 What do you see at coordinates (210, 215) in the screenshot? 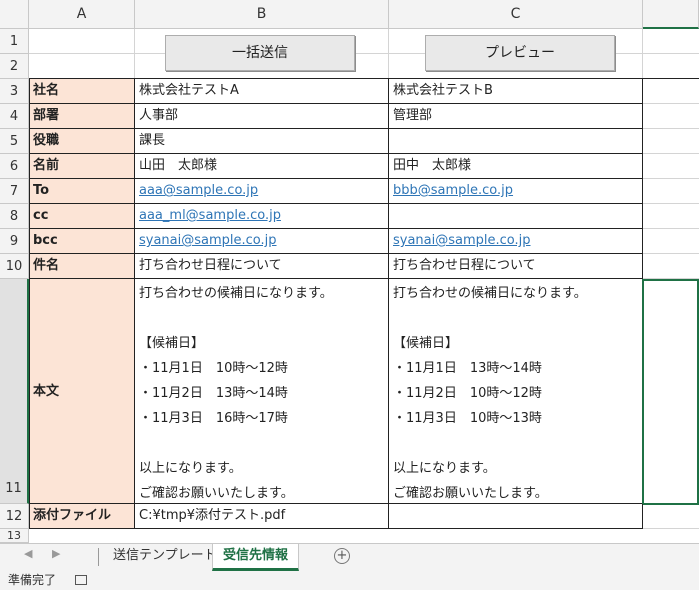
I see `b-cc-link: aaa_ml@sample.co.jp` at bounding box center [210, 215].